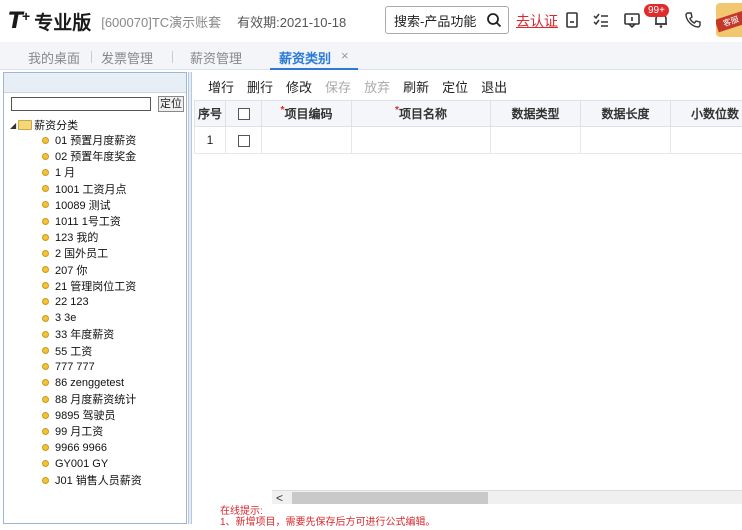  Describe the element at coordinates (279, 498) in the screenshot. I see `scroll-left-icon: <` at that location.